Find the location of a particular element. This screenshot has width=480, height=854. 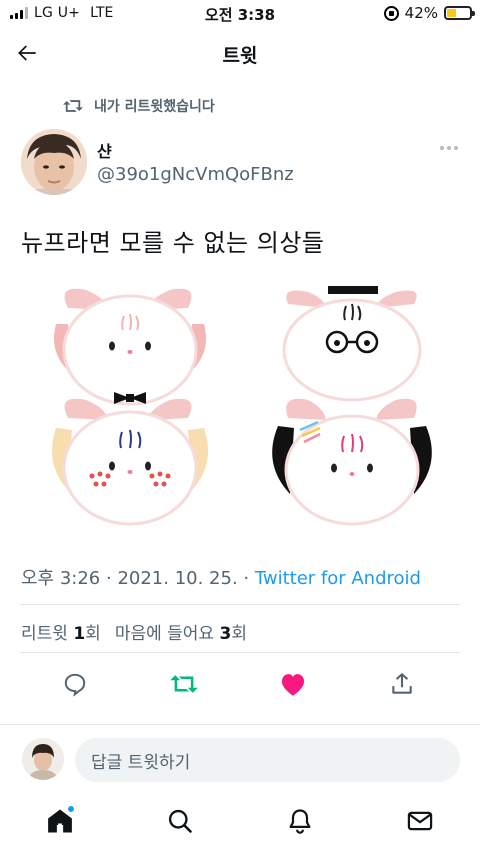

heart-icon is located at coordinates (293, 685).